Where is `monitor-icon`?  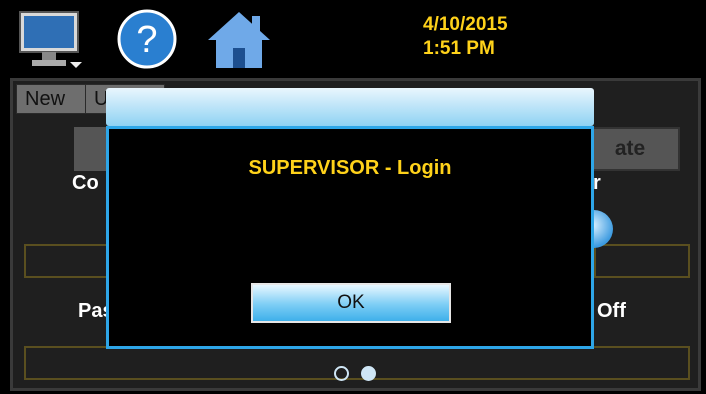 monitor-icon is located at coordinates (52, 39).